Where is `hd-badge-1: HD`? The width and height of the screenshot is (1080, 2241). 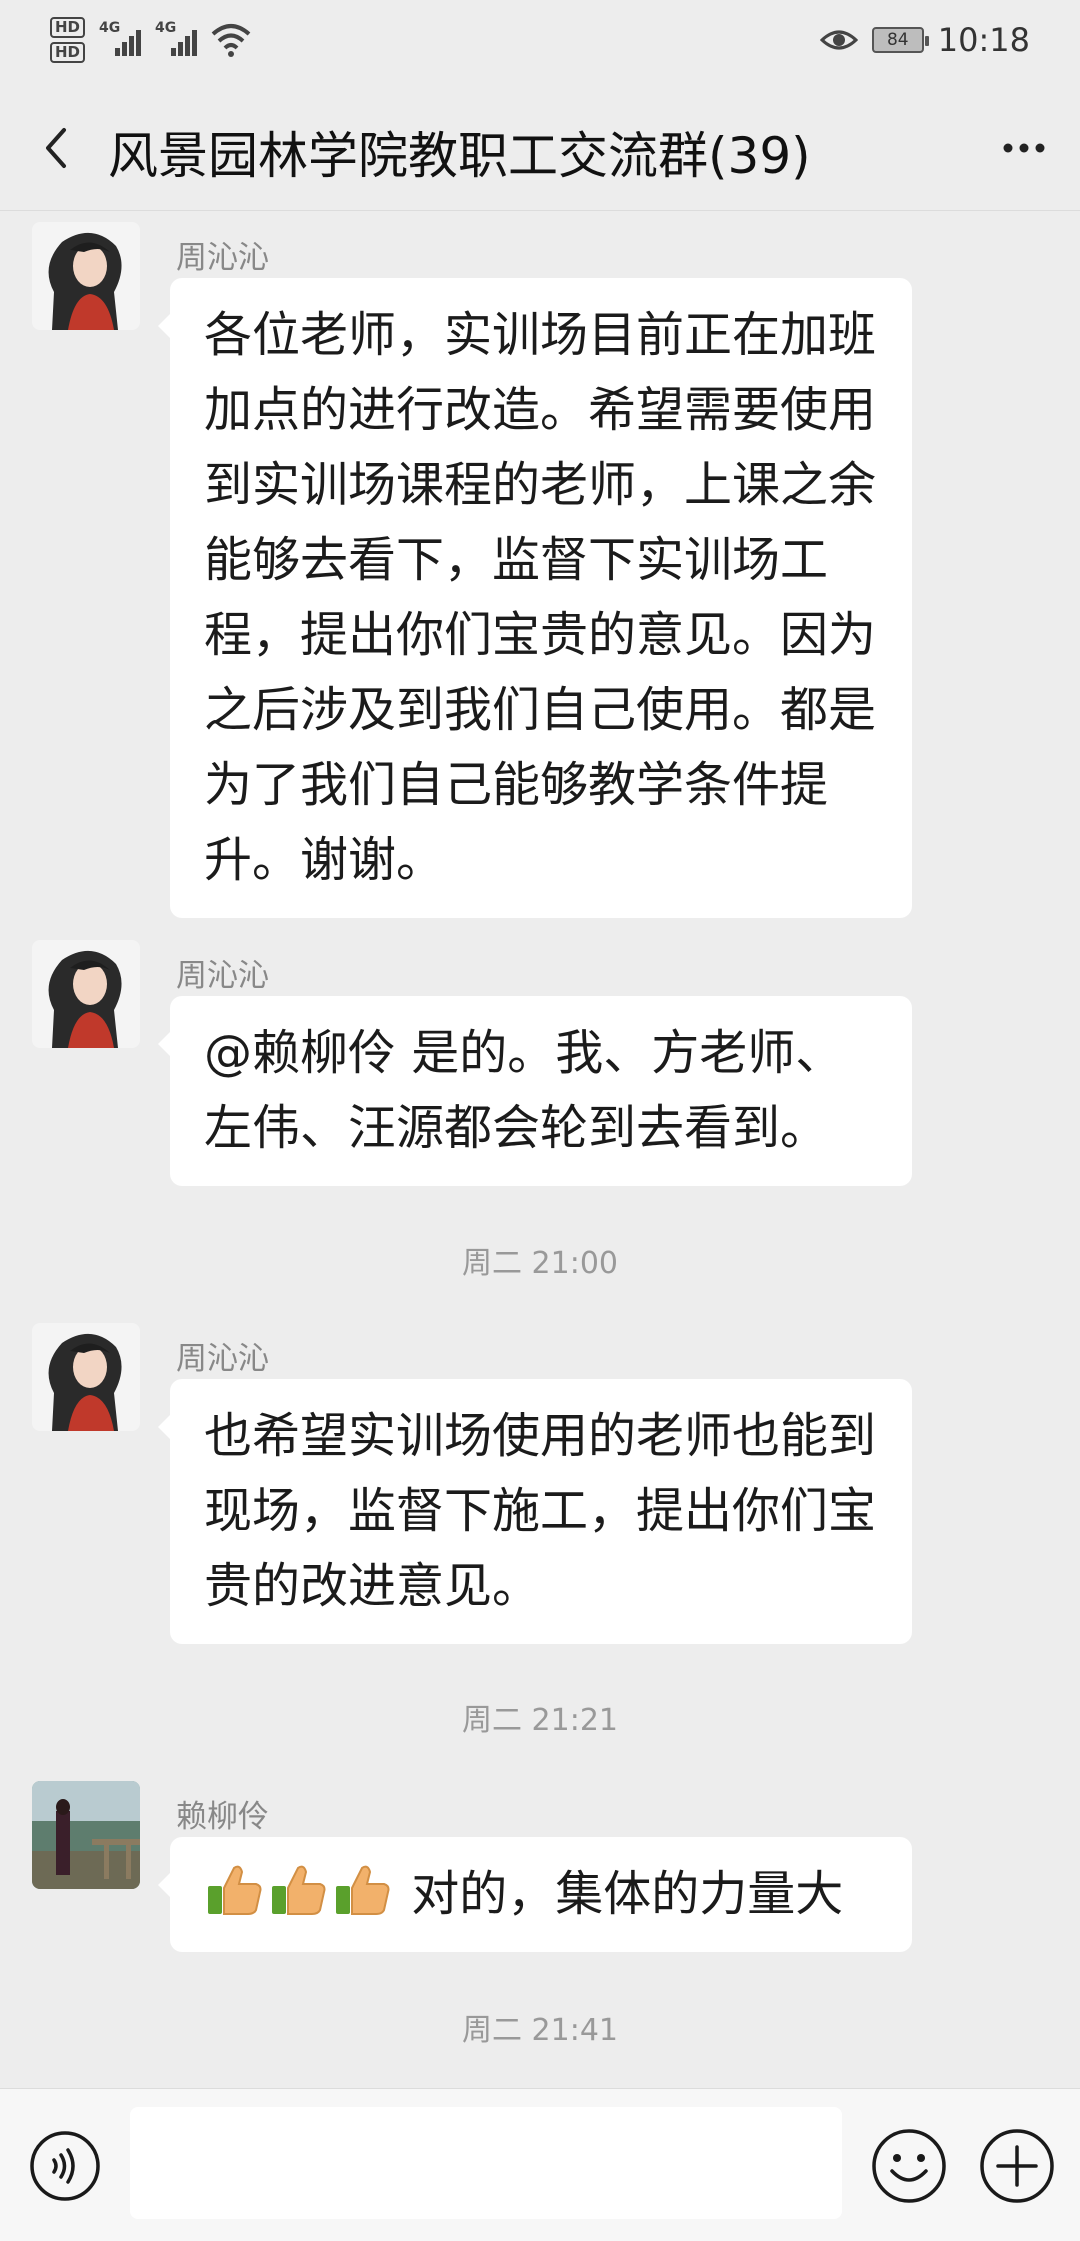
hd-badge-1: HD is located at coordinates (68, 27).